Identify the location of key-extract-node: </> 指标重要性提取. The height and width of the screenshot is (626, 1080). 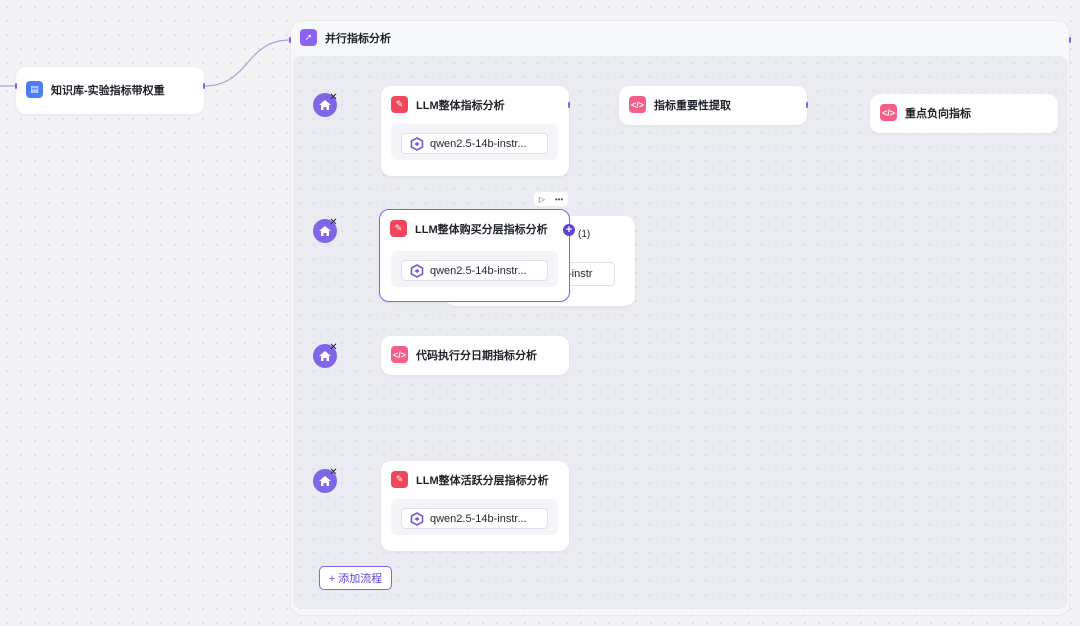
(713, 105).